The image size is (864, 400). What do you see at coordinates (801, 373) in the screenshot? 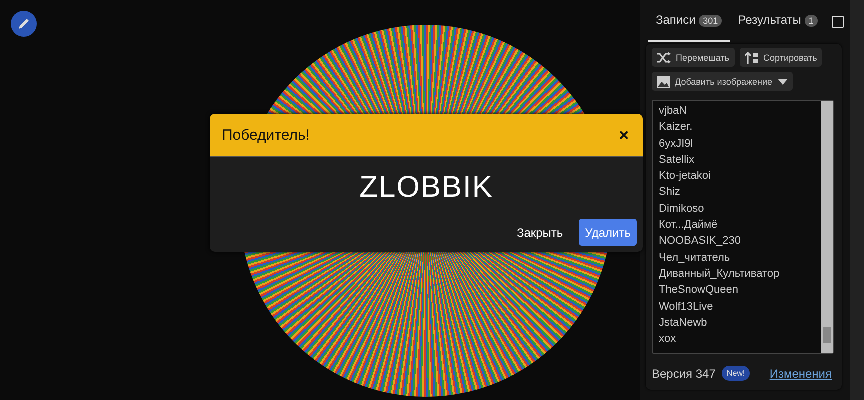
I see `changes-link: Изменения` at bounding box center [801, 373].